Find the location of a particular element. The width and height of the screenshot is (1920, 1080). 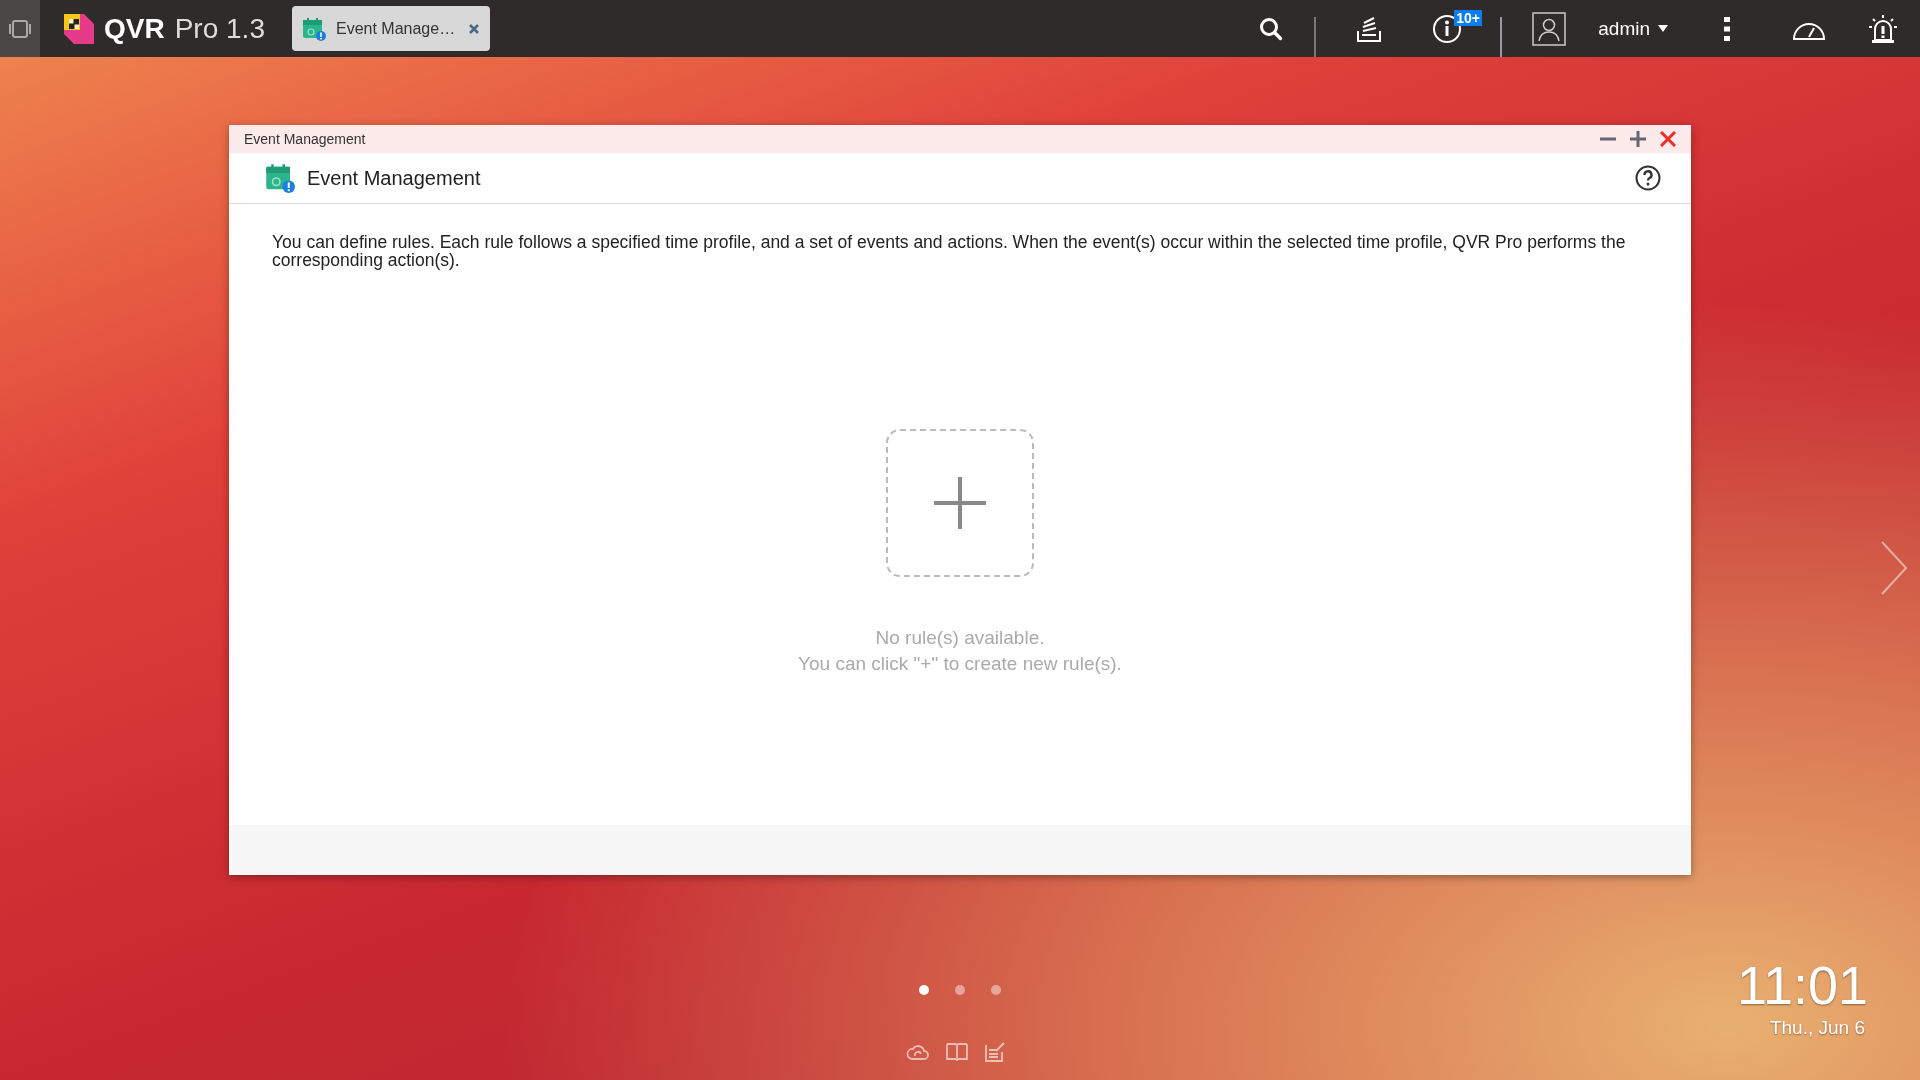

stack-icon is located at coordinates (1369, 28).